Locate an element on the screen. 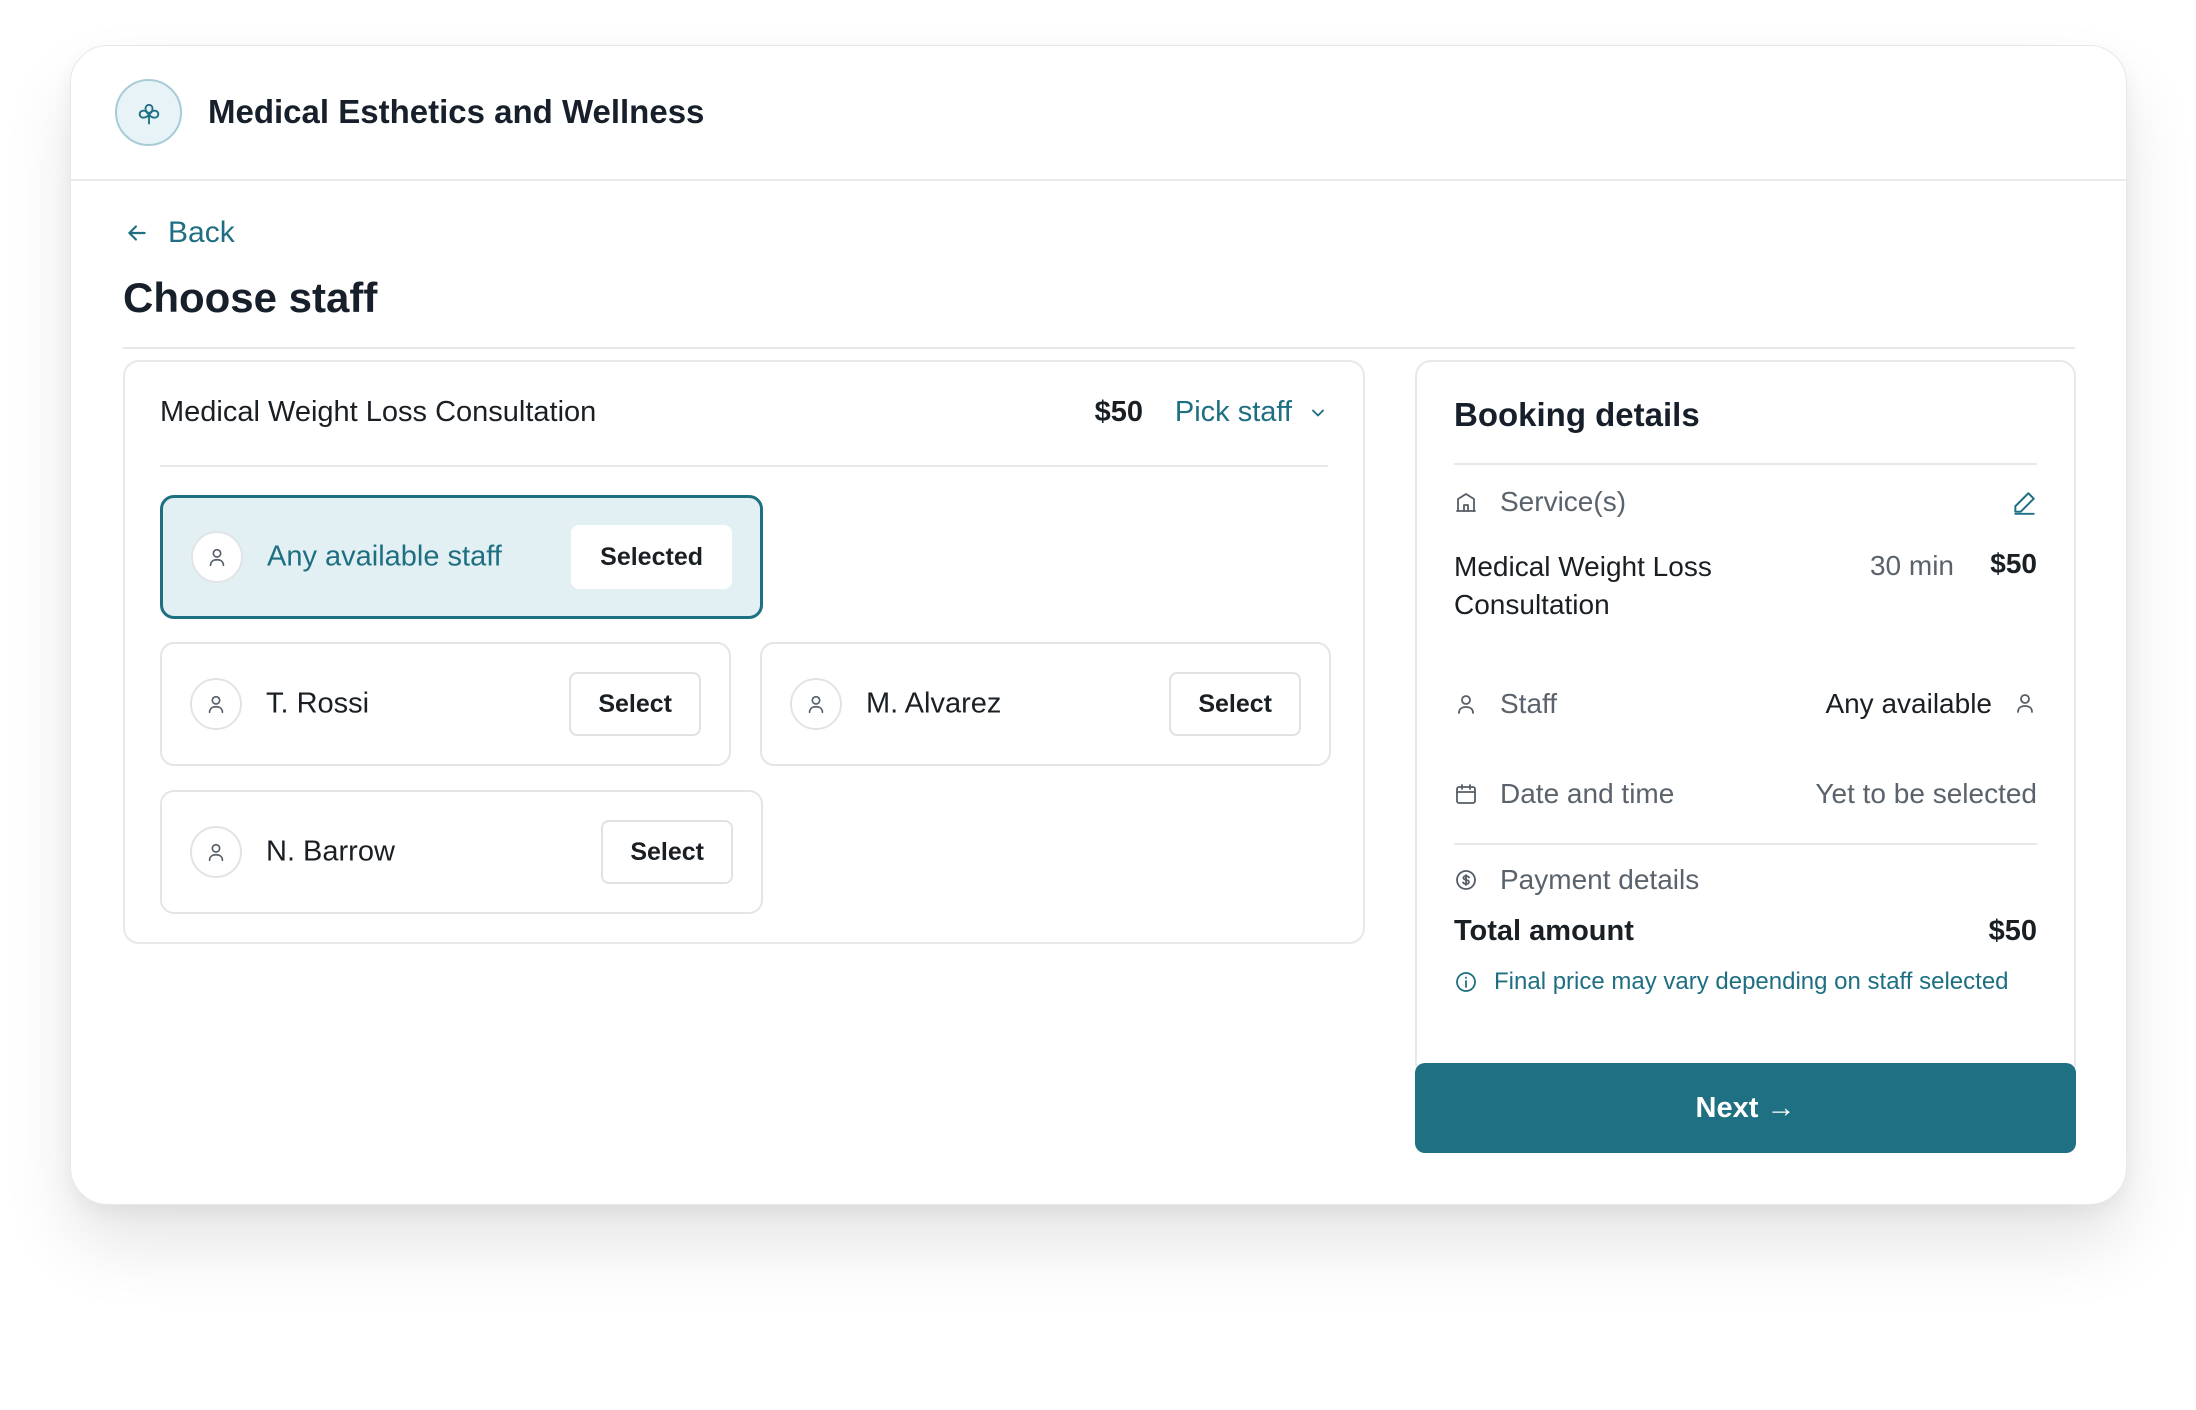 The image size is (2196, 1410). staff-row-label: Staff is located at coordinates (1505, 704).